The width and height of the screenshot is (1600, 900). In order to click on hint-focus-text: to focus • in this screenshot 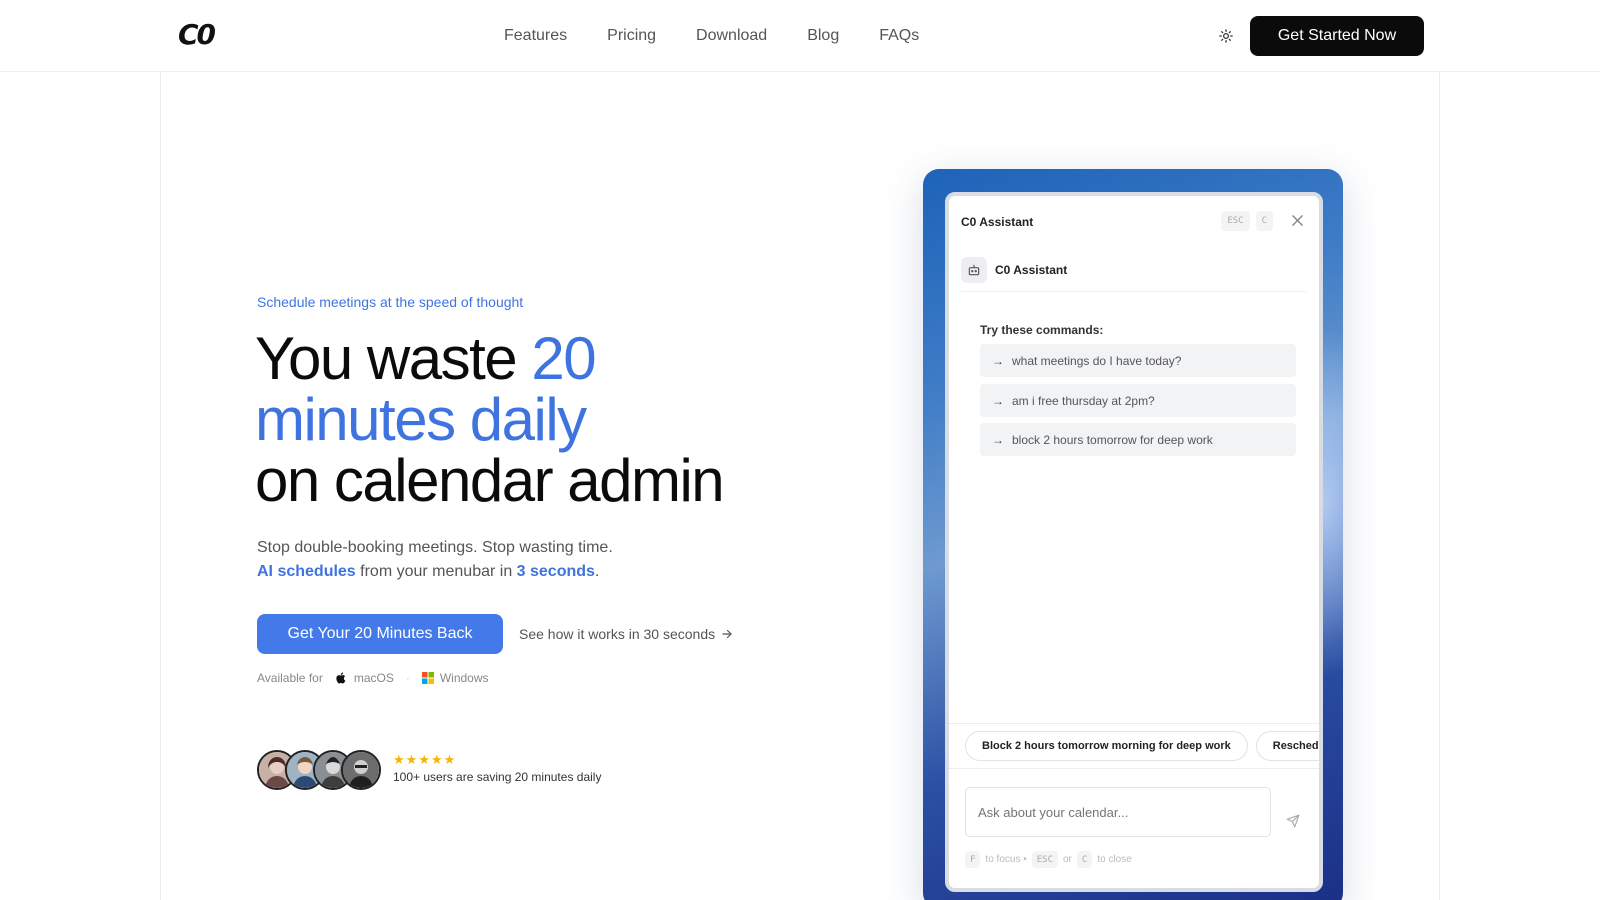, I will do `click(1006, 859)`.